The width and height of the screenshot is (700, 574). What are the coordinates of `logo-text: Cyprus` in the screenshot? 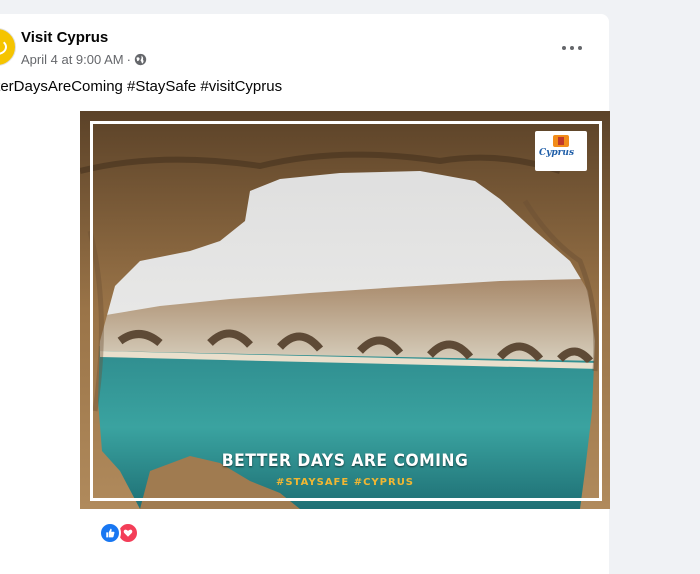 It's located at (557, 153).